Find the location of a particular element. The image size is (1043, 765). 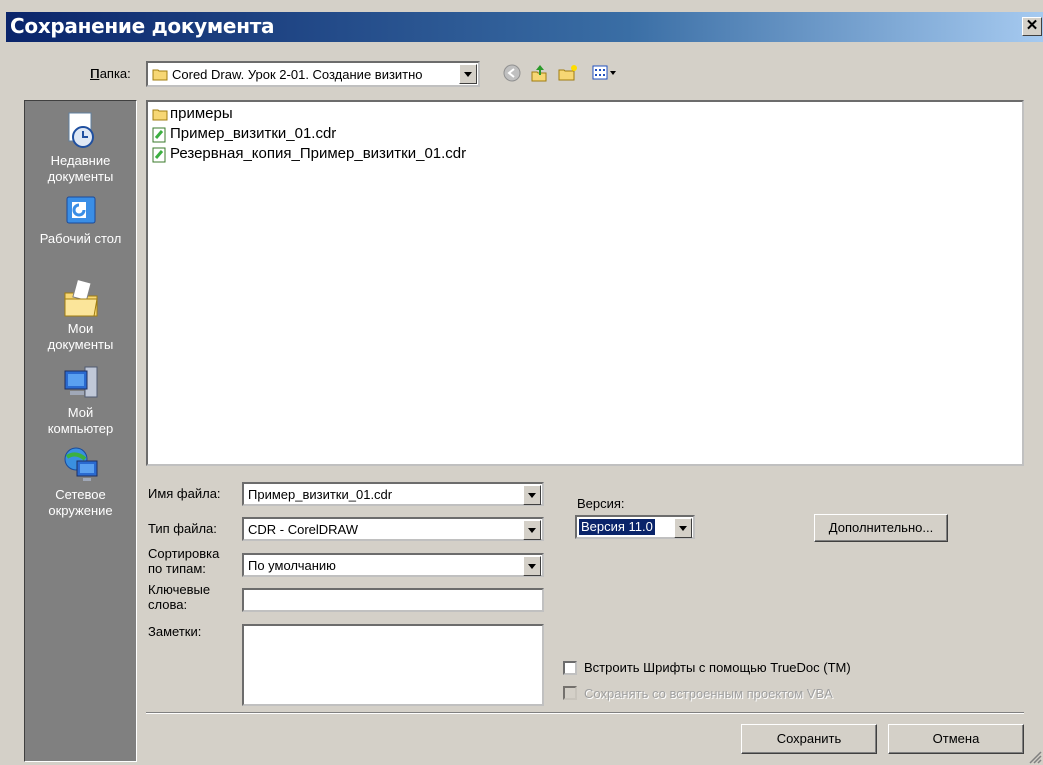

separator is located at coordinates (585, 713).